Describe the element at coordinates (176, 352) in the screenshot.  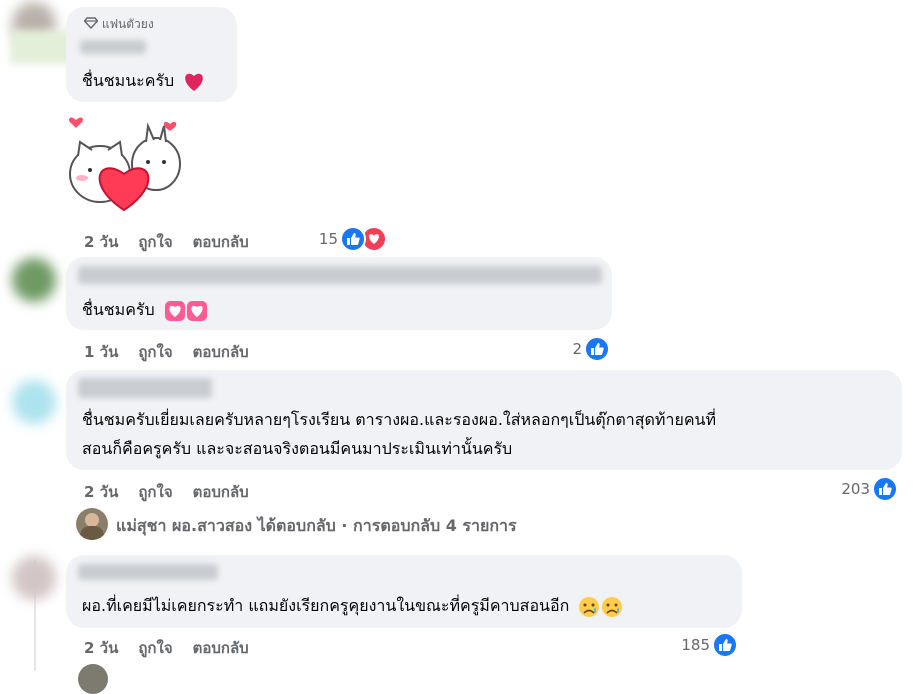
I see `comment-actions: 1 วัน ถูกใจ ตอบกลับ` at that location.